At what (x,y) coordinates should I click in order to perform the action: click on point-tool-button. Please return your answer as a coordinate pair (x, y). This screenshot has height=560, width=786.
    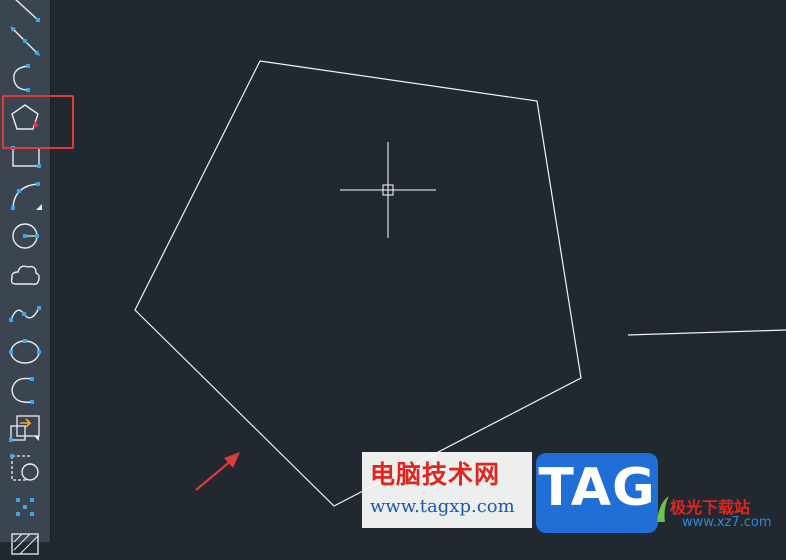
    Looking at the image, I should click on (25, 508).